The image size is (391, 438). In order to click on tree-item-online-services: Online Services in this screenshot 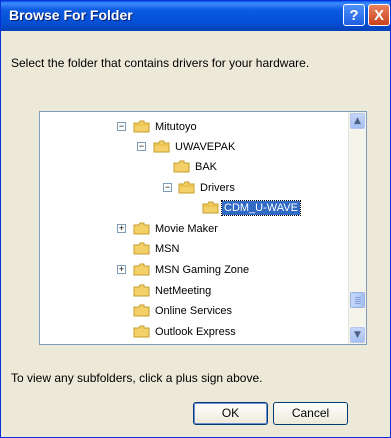, I will do `click(194, 310)`.